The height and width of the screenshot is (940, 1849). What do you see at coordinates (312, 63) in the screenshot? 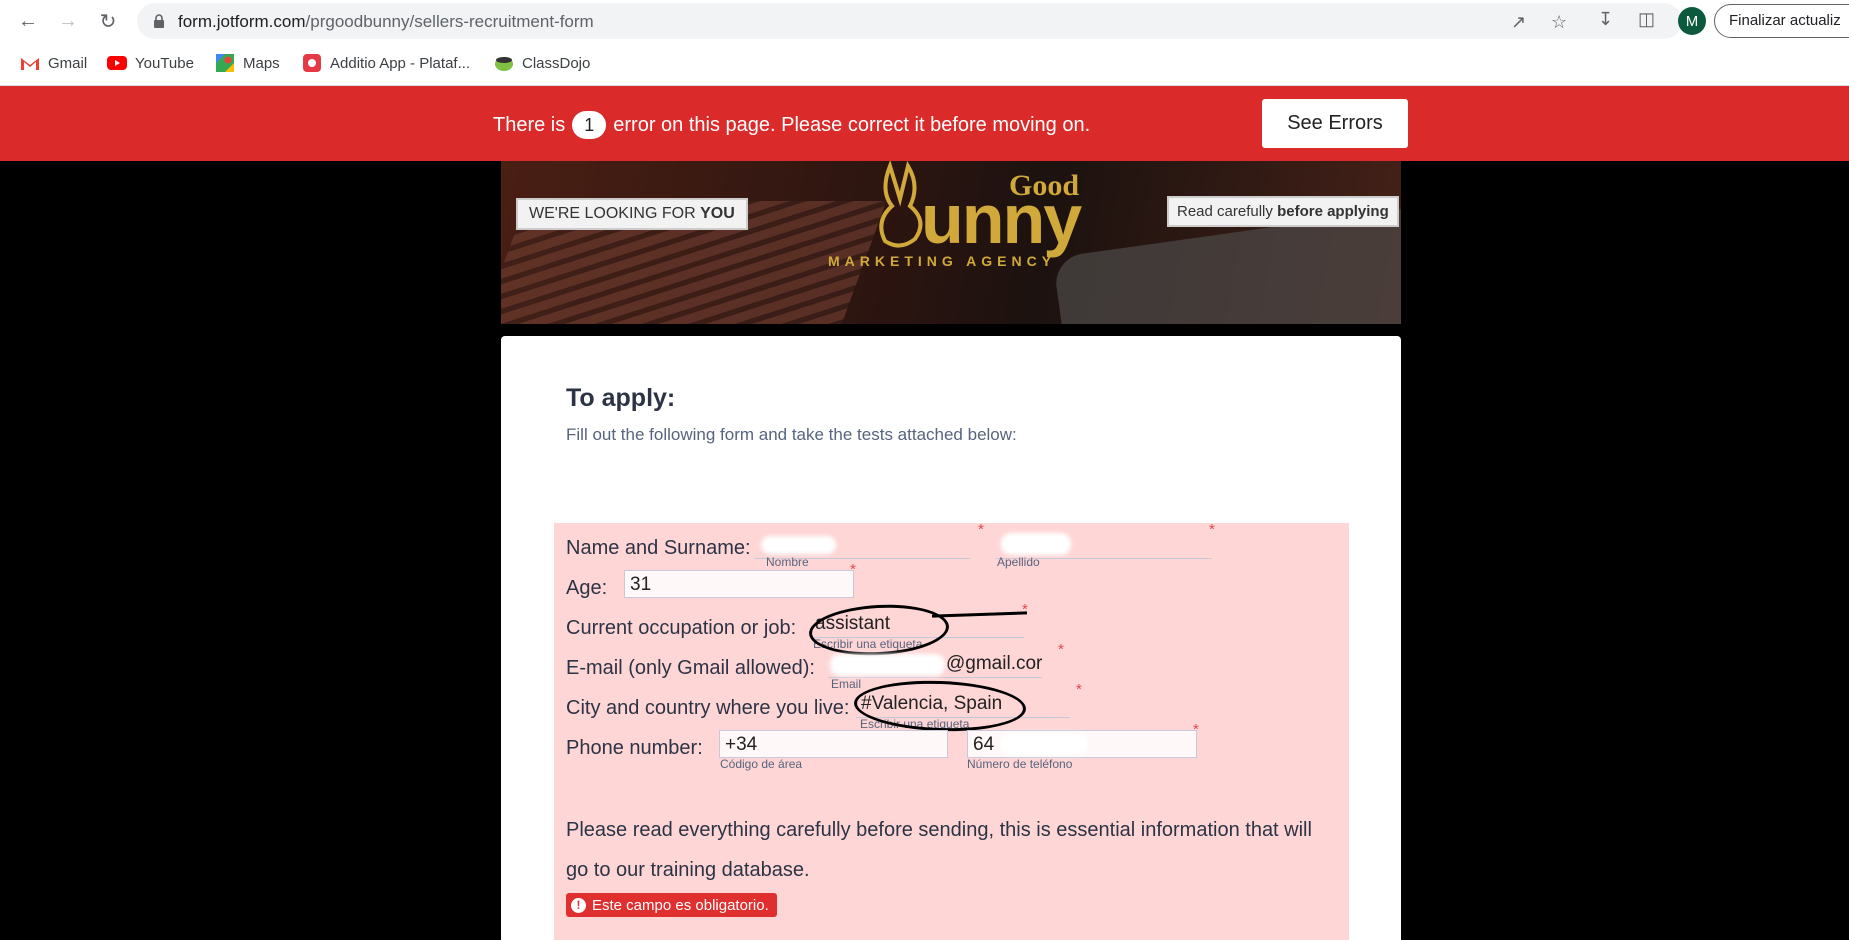
I see `additio-icon` at bounding box center [312, 63].